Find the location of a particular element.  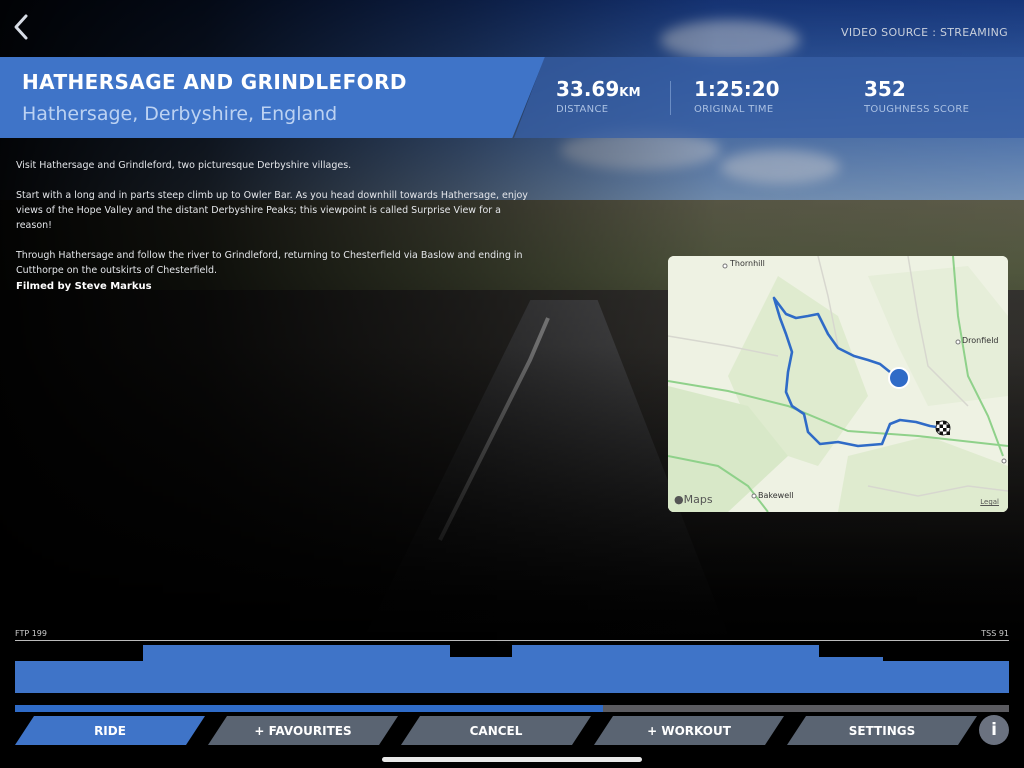

workout-profile is located at coordinates (512, 669).